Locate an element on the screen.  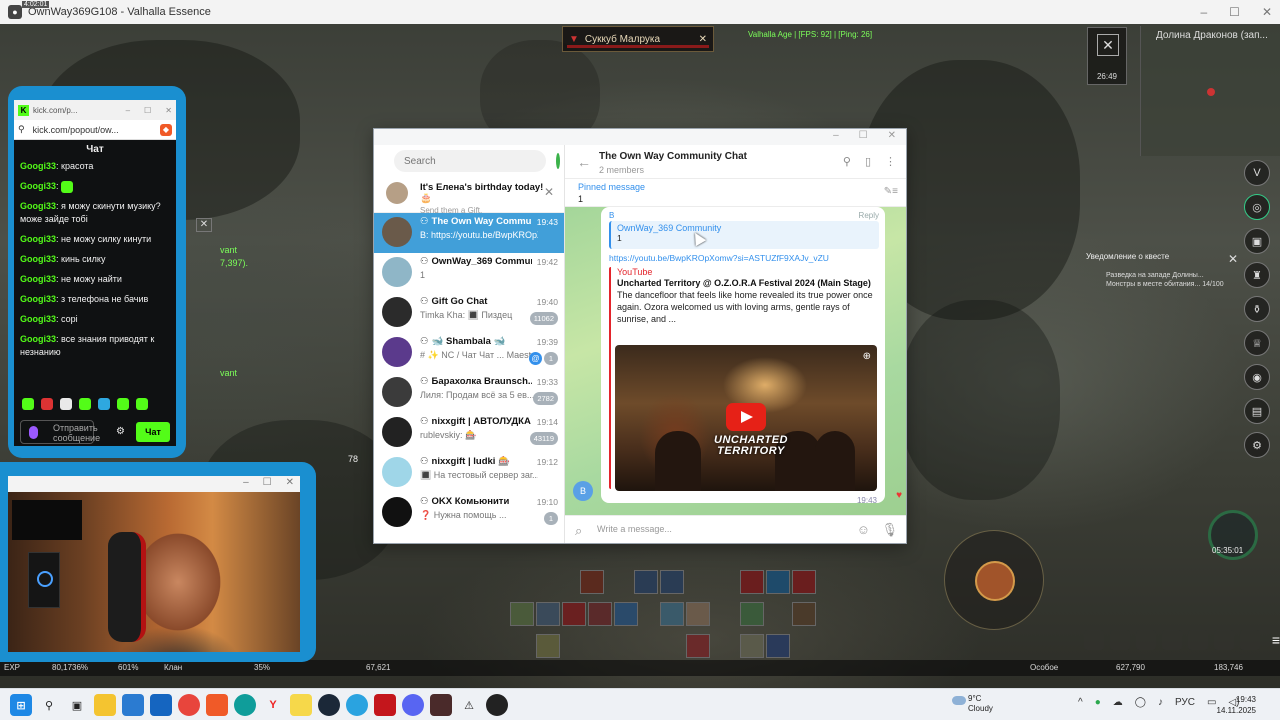
helmet-icon: ♜ is located at coordinates (1257, 275).